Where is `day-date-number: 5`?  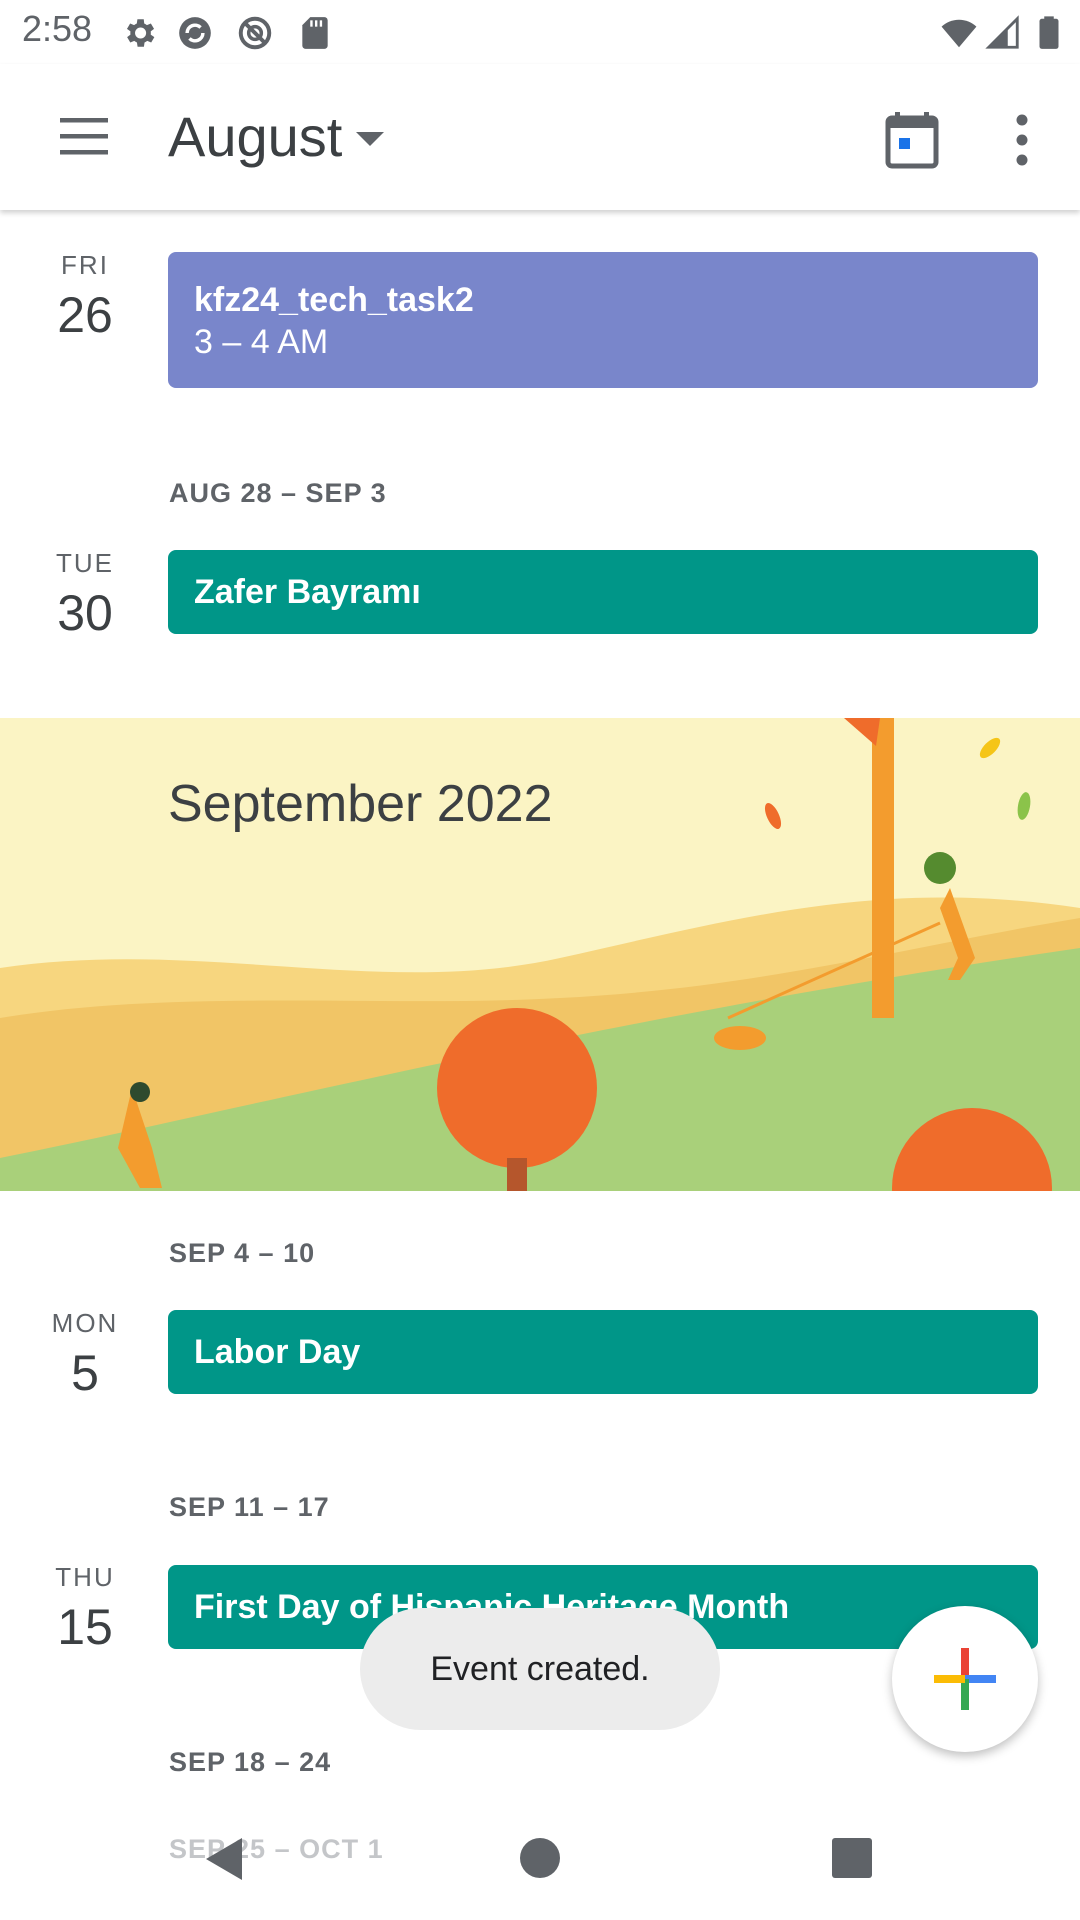
day-date-number: 5 is located at coordinates (85, 1373).